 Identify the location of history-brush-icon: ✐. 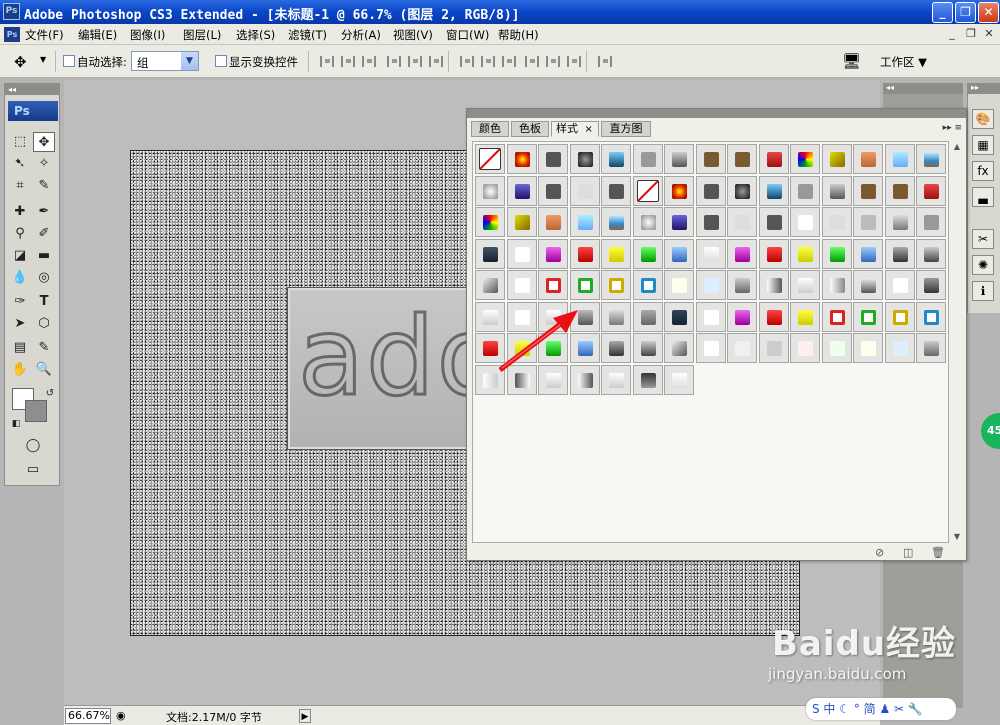
(44, 234).